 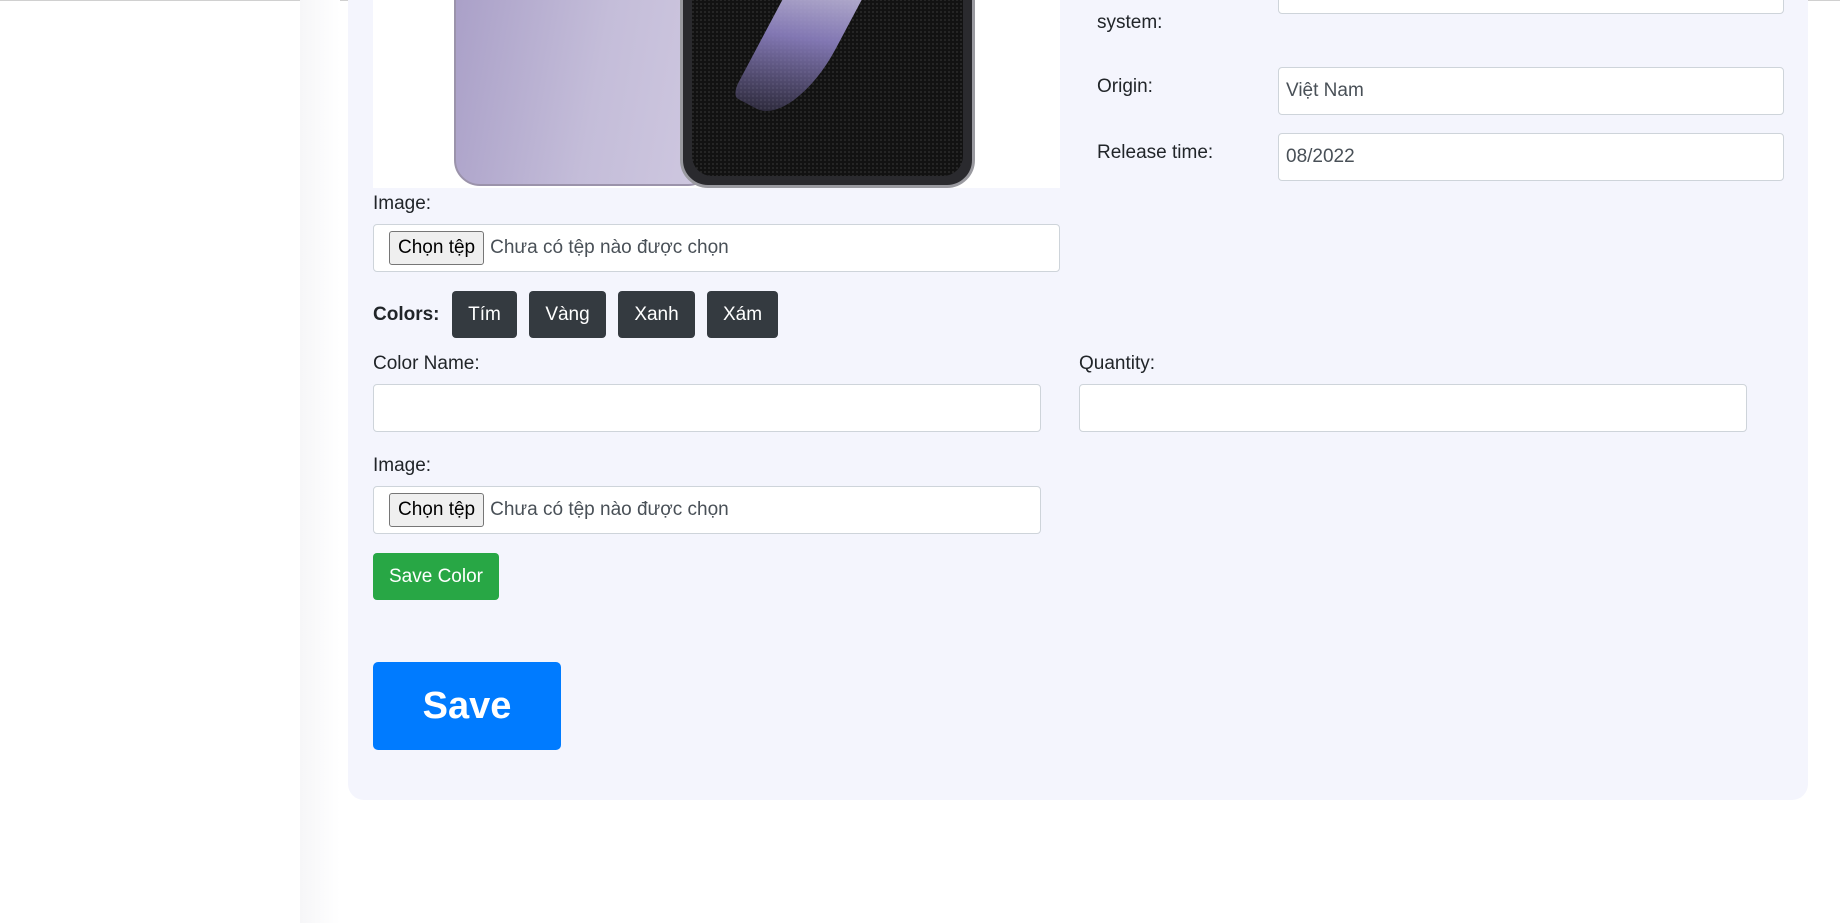 I want to click on phone-front-illustration, so click(x=827, y=94).